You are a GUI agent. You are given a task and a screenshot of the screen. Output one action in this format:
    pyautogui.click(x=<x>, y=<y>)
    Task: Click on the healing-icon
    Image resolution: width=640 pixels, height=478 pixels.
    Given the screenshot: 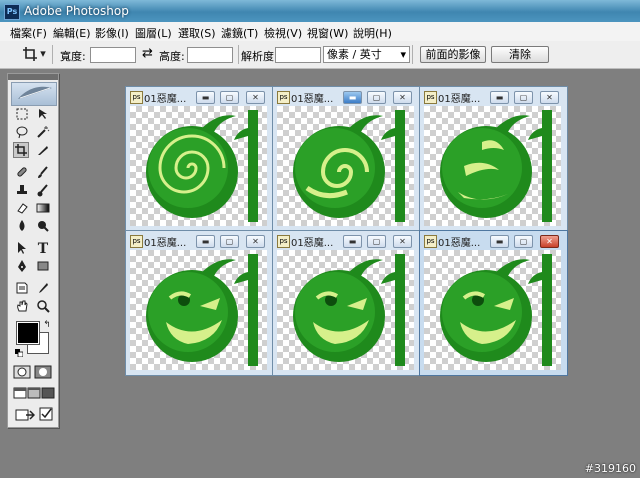 What is the action you would take?
    pyautogui.click(x=22, y=173)
    